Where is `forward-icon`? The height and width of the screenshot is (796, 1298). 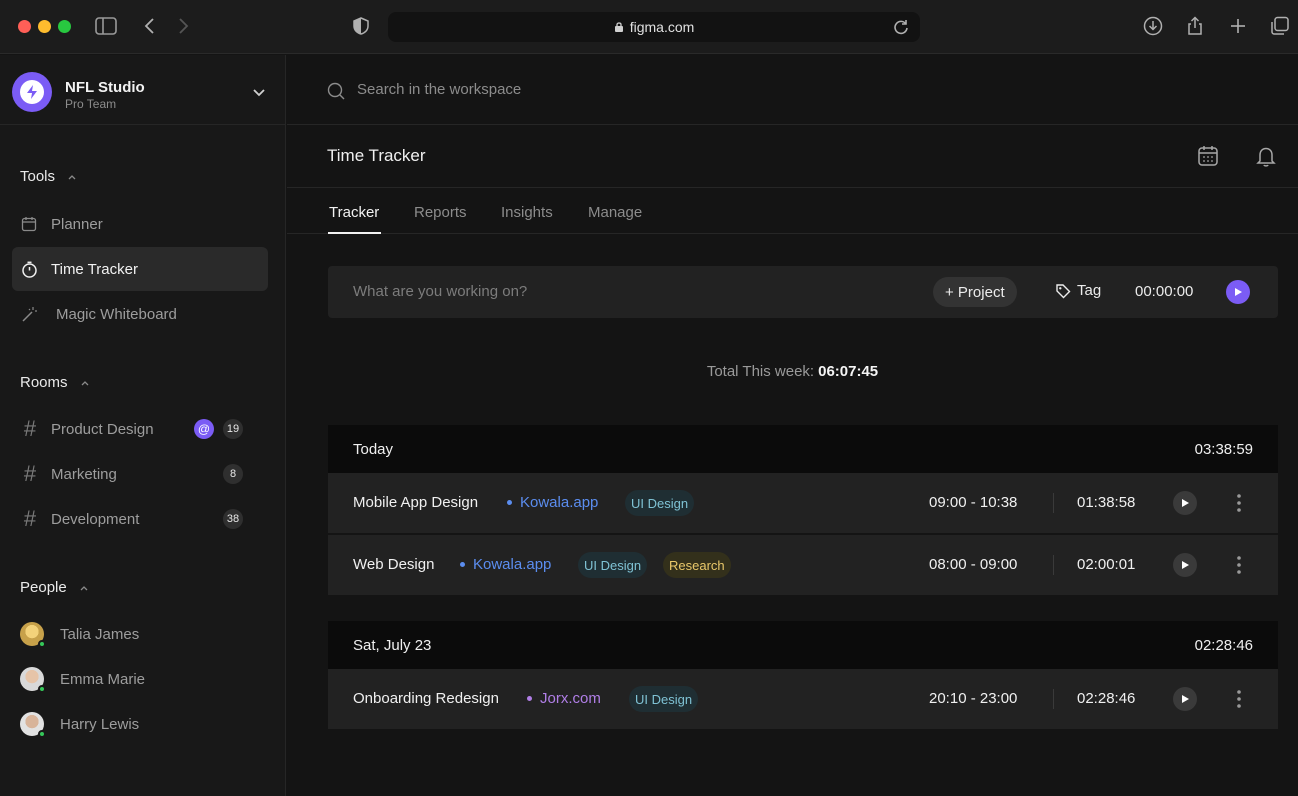
forward-icon is located at coordinates (183, 26).